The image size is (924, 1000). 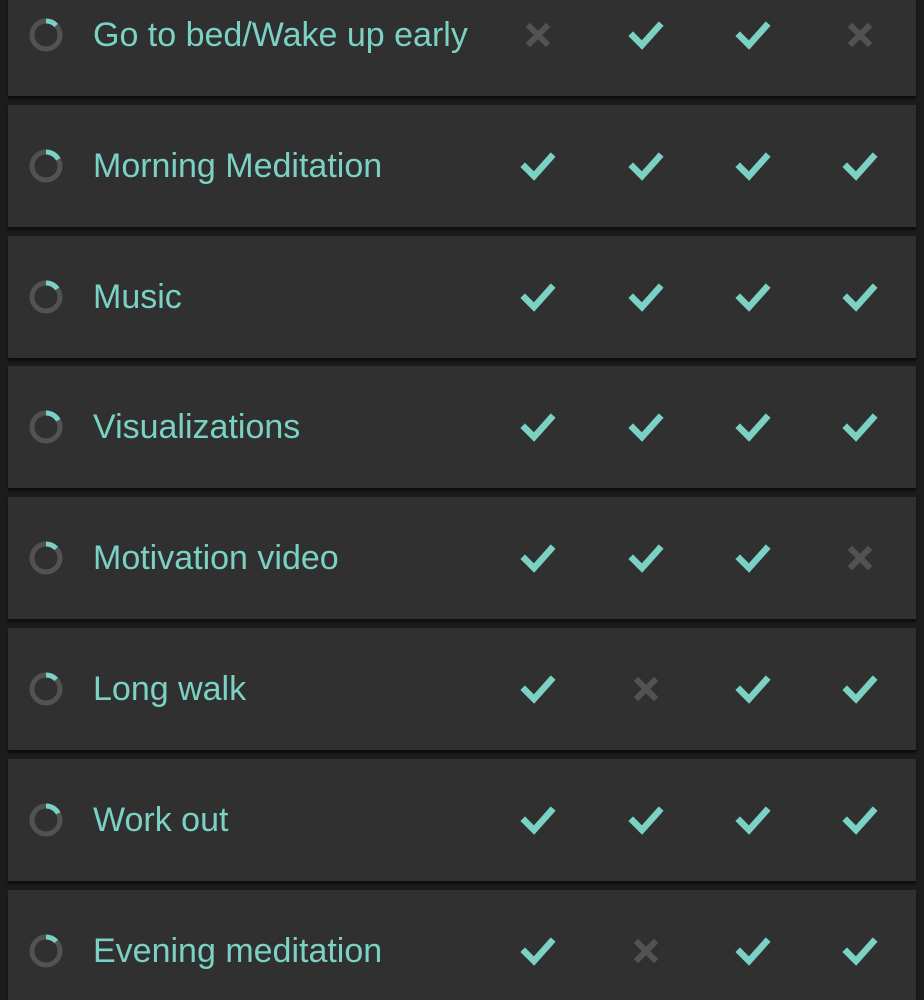 I want to click on habit-row: Motivation video, so click(x=462, y=558).